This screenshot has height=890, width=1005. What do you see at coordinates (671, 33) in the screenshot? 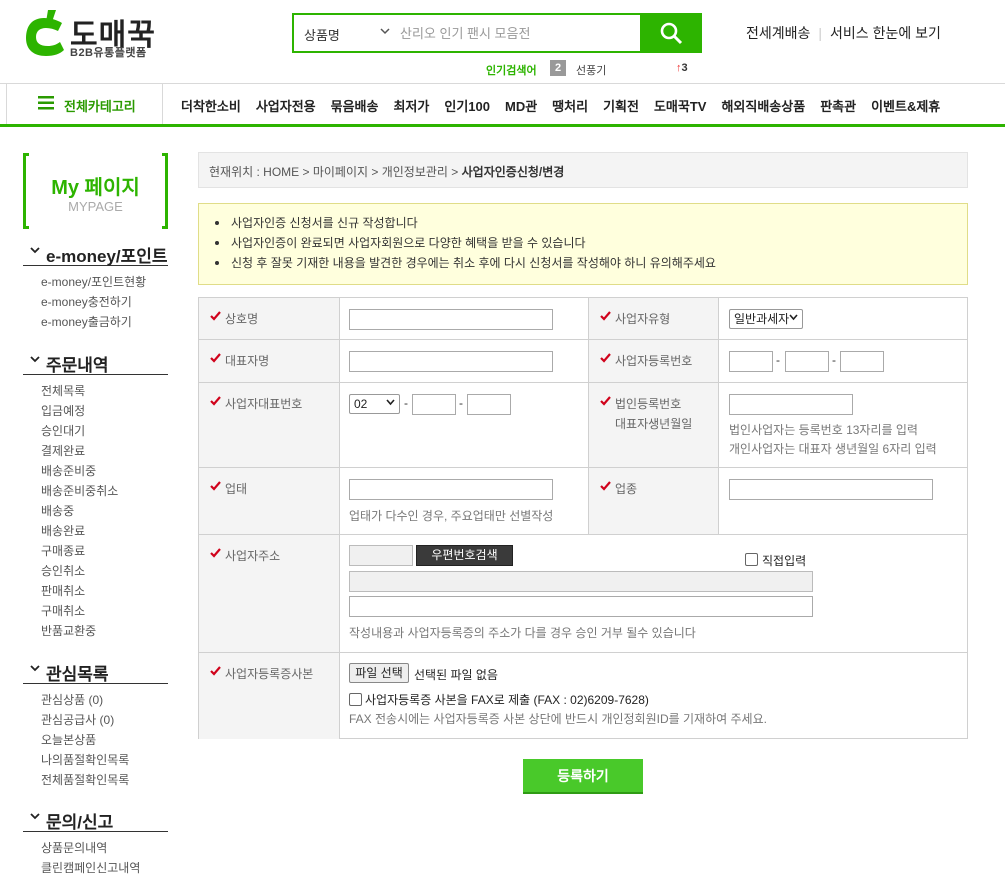
I see `search-button` at bounding box center [671, 33].